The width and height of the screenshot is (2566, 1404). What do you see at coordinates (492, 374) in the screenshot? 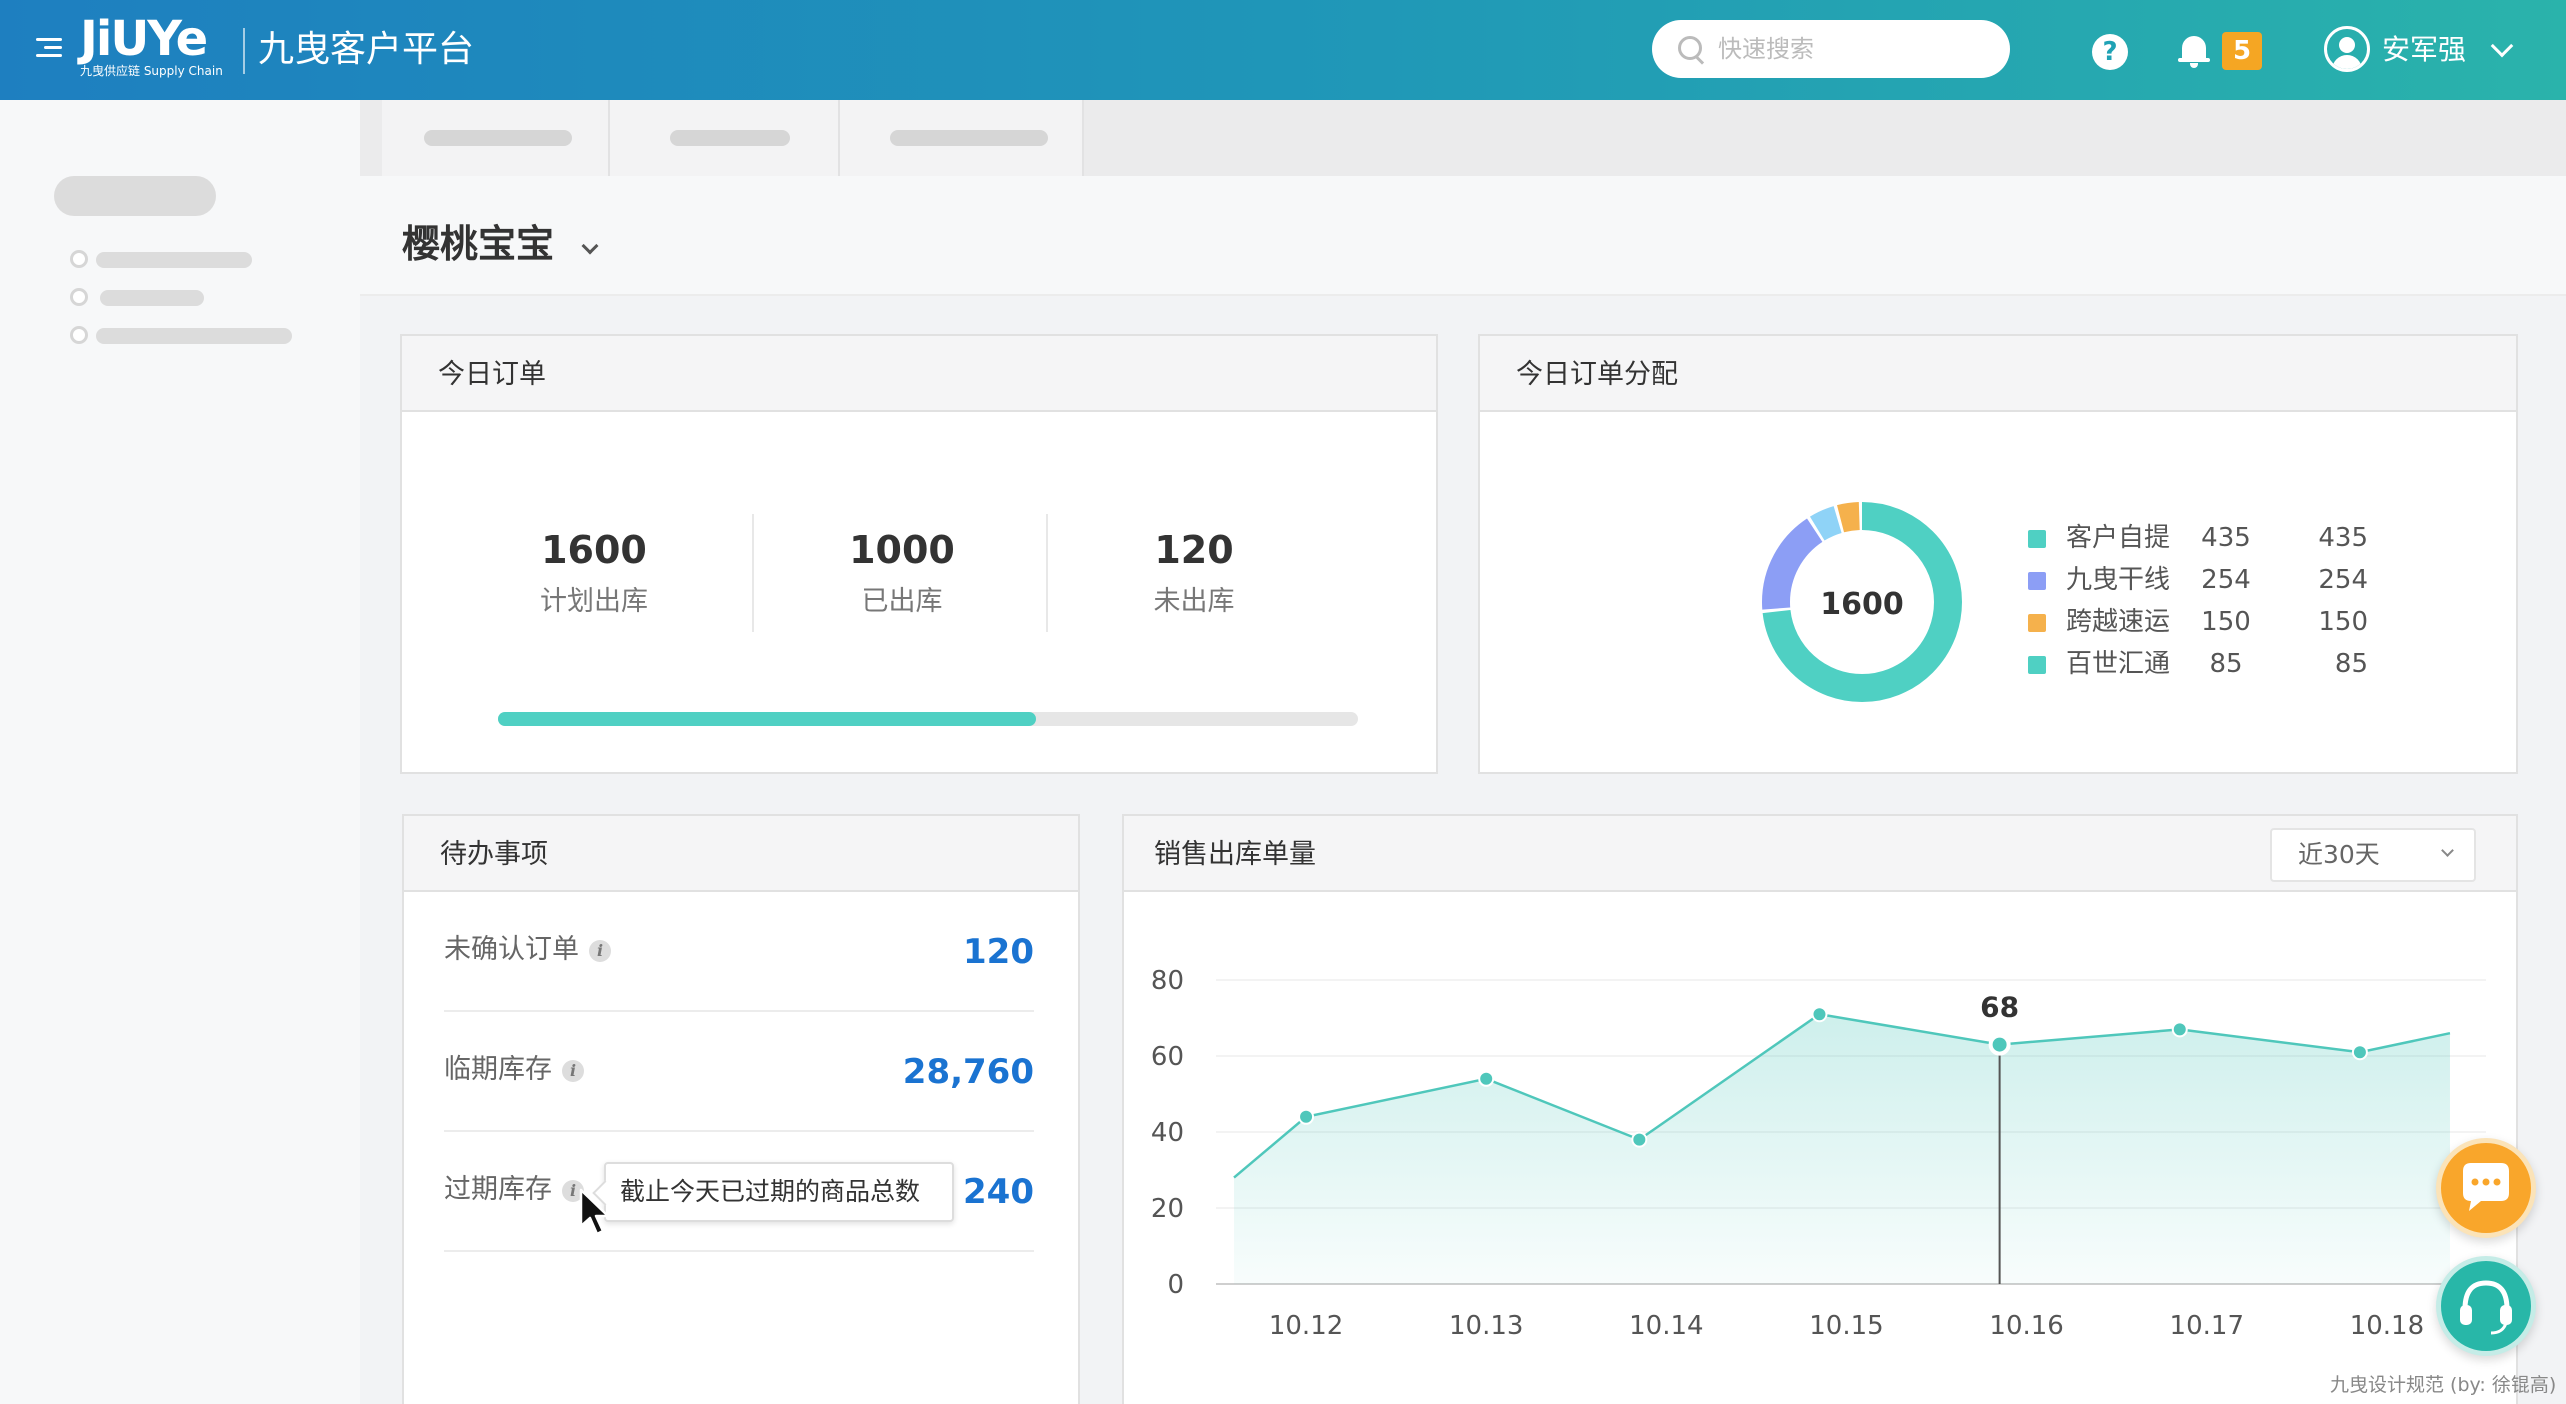
I see `card-title: 今日订单` at bounding box center [492, 374].